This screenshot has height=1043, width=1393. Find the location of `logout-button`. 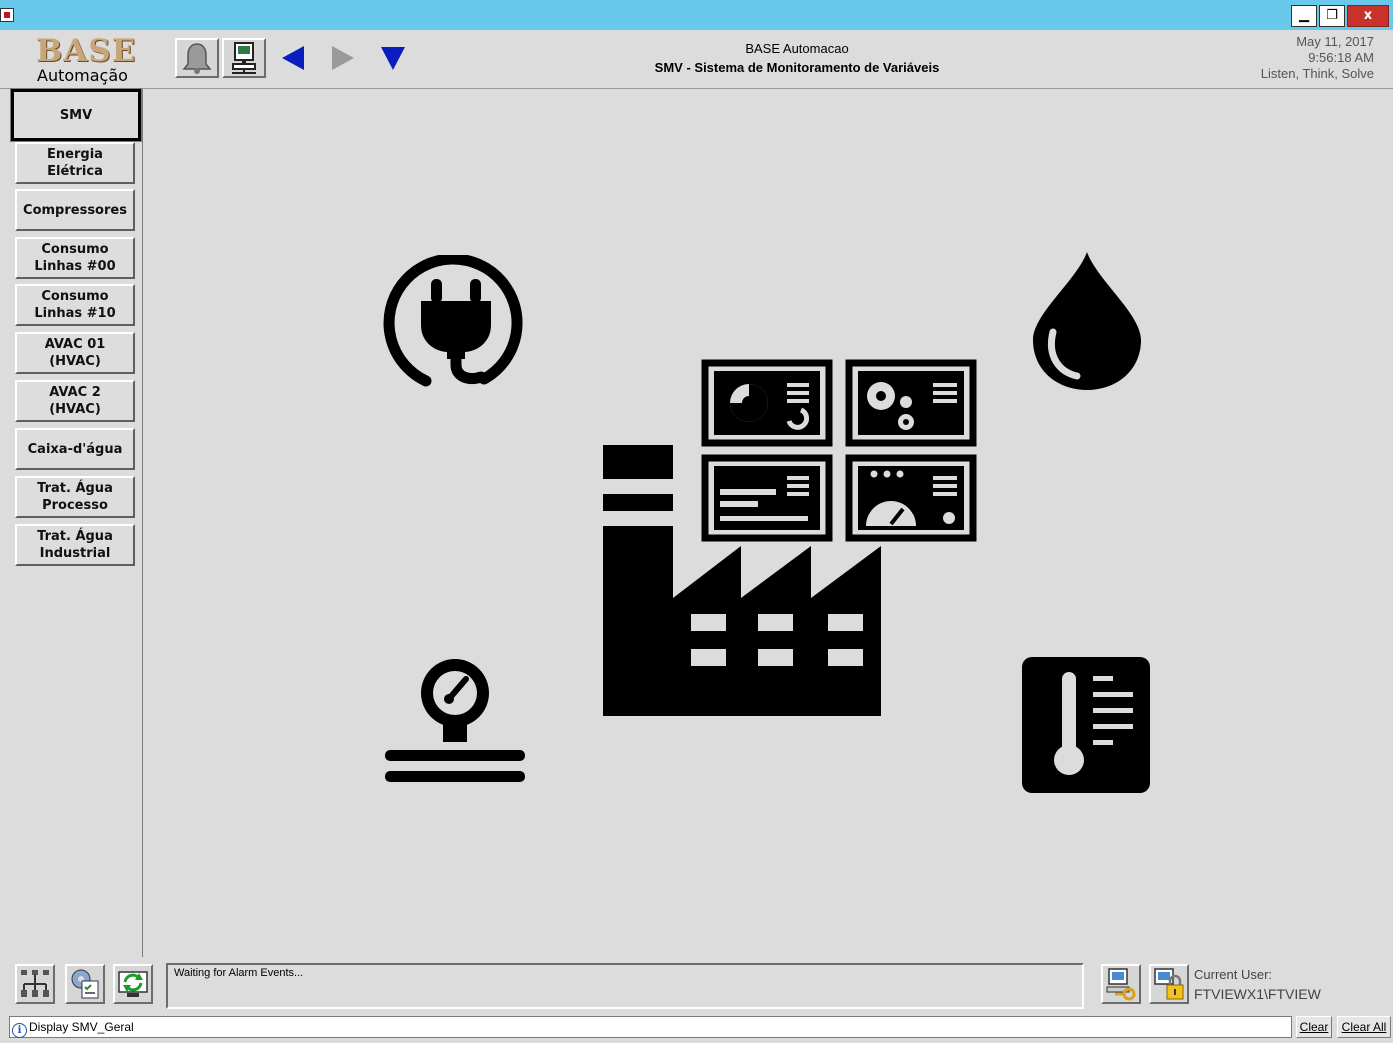

logout-button is located at coordinates (1169, 984).